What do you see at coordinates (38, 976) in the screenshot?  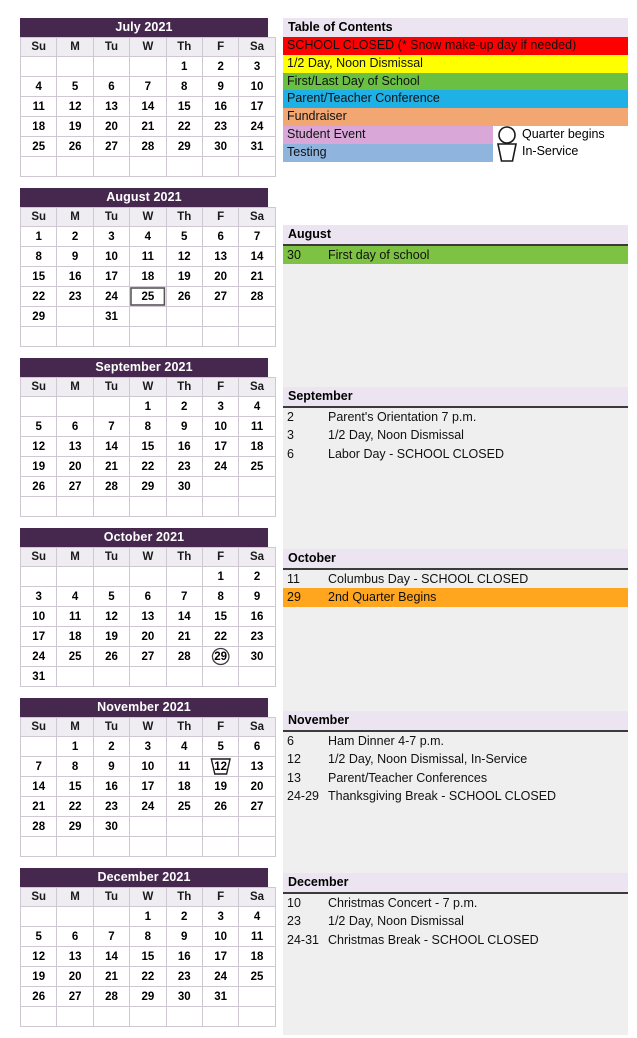 I see `calendar-day-december-19: 19` at bounding box center [38, 976].